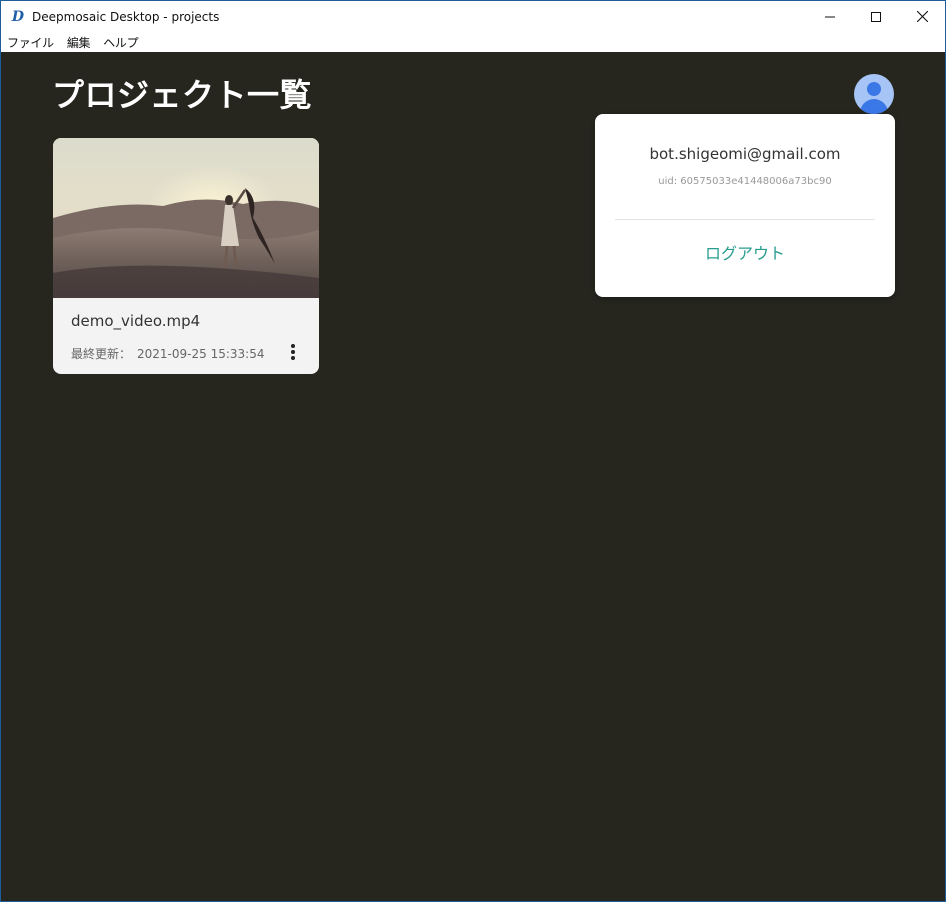 This screenshot has width=946, height=902. Describe the element at coordinates (745, 154) in the screenshot. I see `account-email: bot.shigeomi@gmail.com` at that location.